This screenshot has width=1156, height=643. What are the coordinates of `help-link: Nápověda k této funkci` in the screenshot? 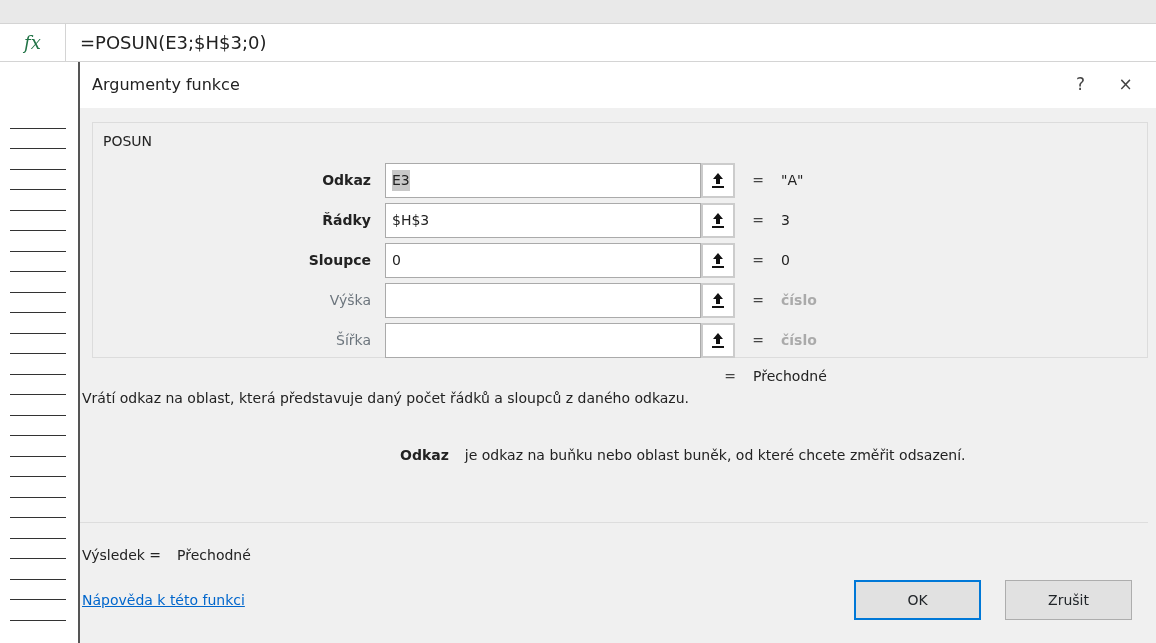 It's located at (468, 600).